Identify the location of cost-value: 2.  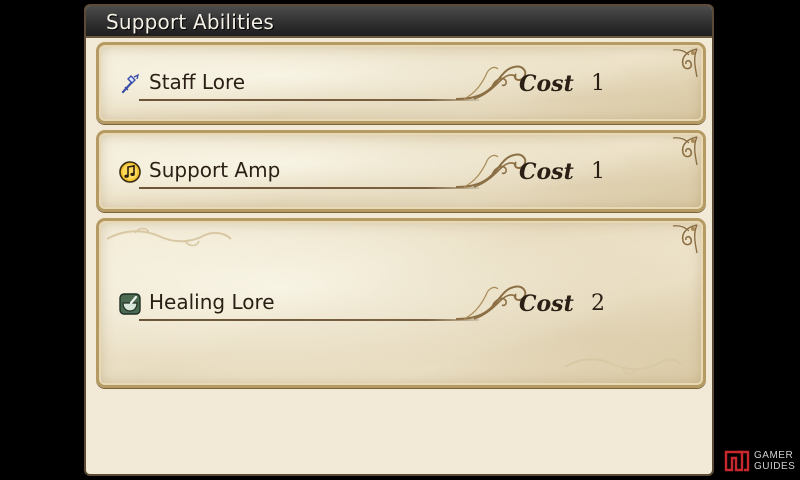
(598, 303).